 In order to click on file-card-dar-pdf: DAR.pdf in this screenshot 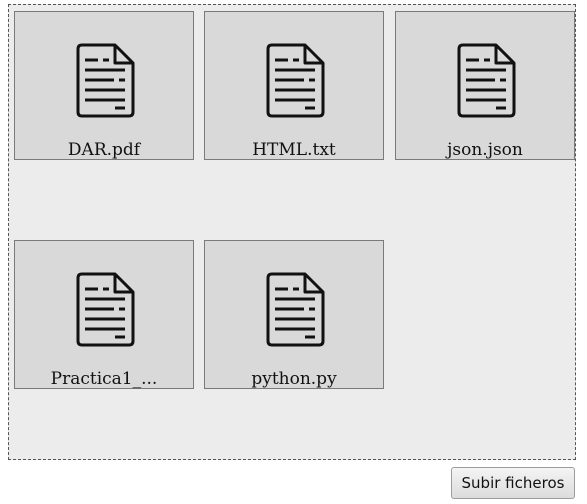, I will do `click(104, 85)`.